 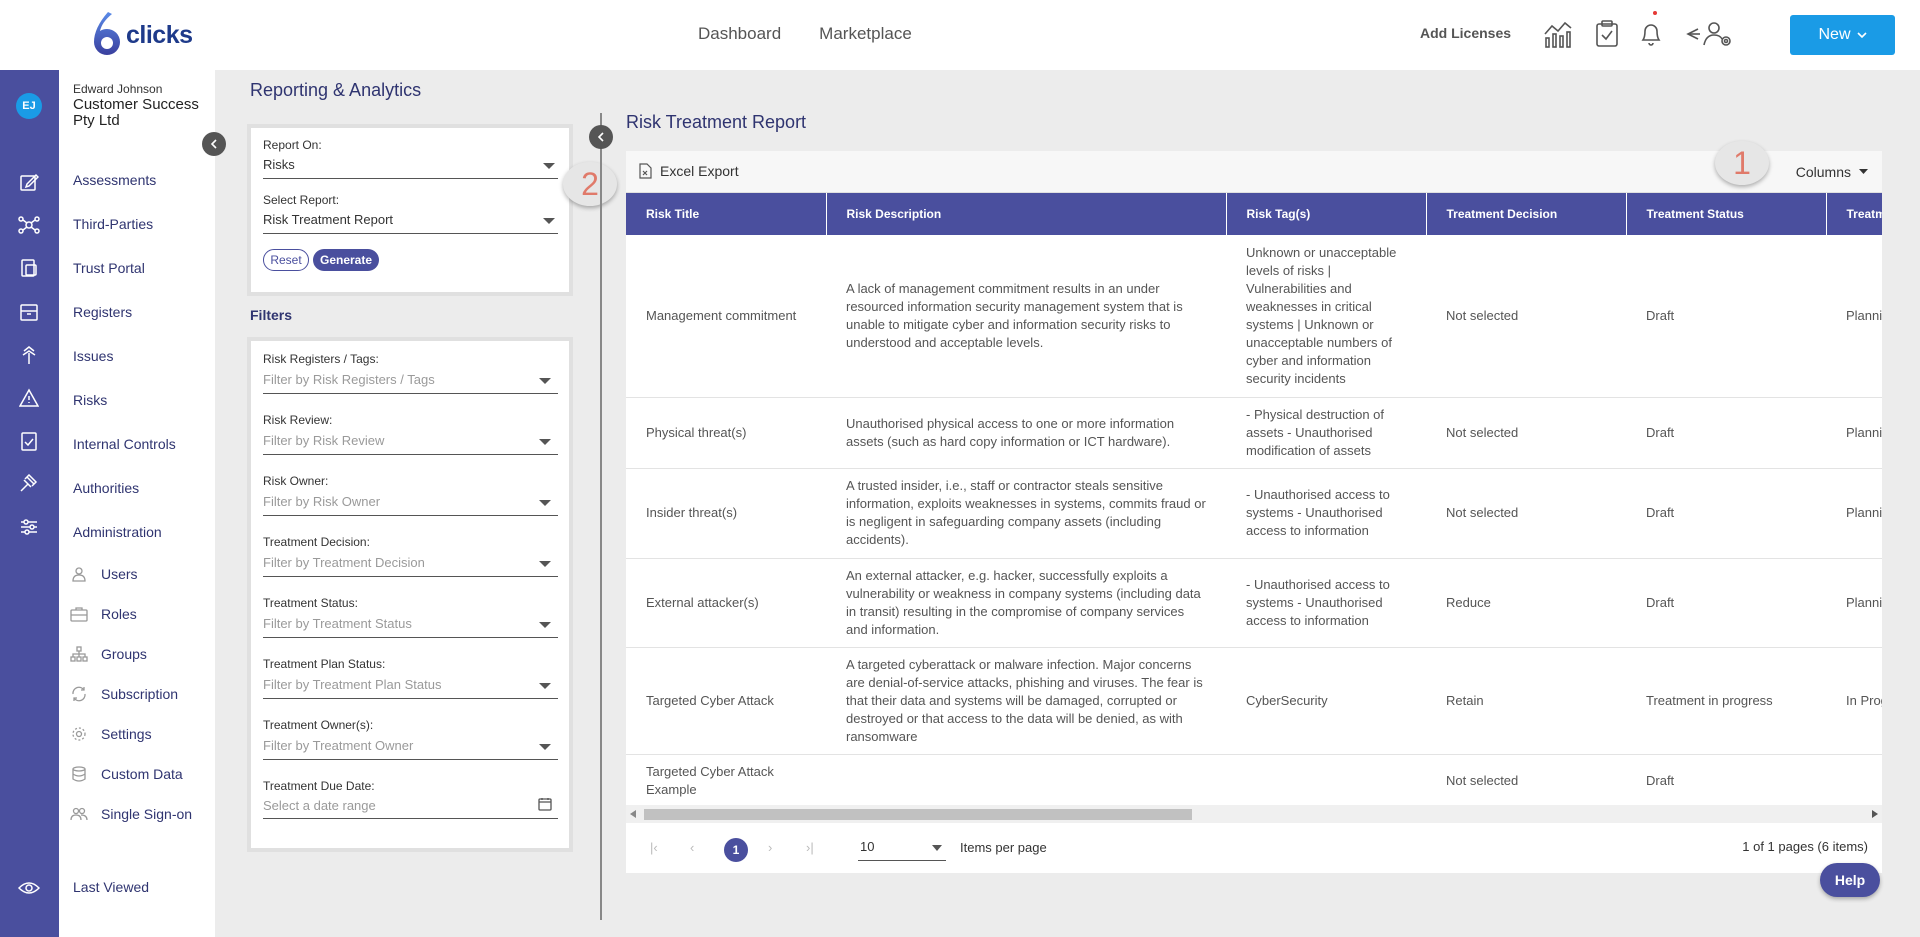 What do you see at coordinates (1842, 35) in the screenshot?
I see `new-button: New` at bounding box center [1842, 35].